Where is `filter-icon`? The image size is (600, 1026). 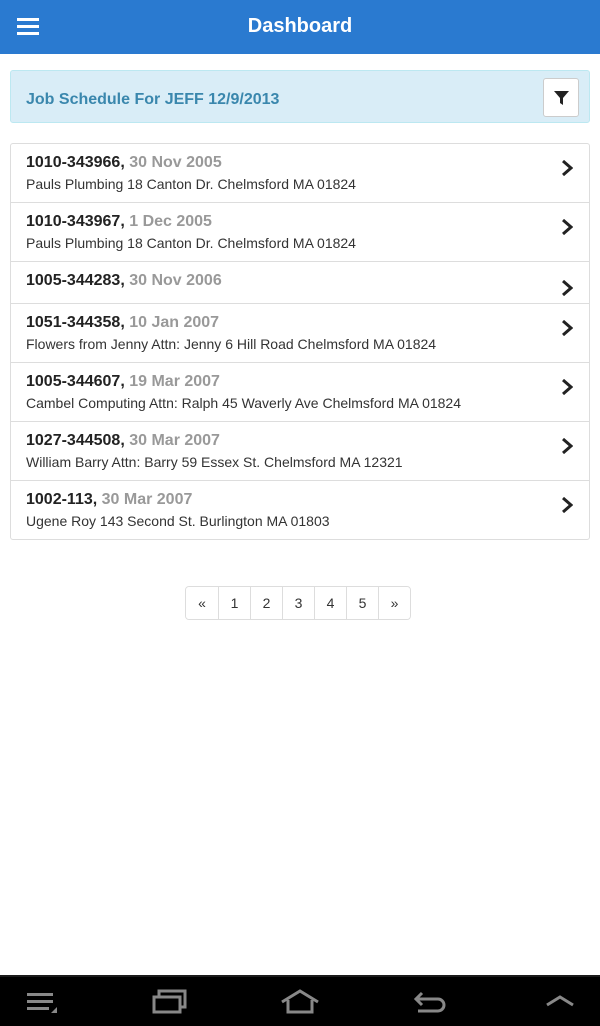
filter-icon is located at coordinates (561, 98).